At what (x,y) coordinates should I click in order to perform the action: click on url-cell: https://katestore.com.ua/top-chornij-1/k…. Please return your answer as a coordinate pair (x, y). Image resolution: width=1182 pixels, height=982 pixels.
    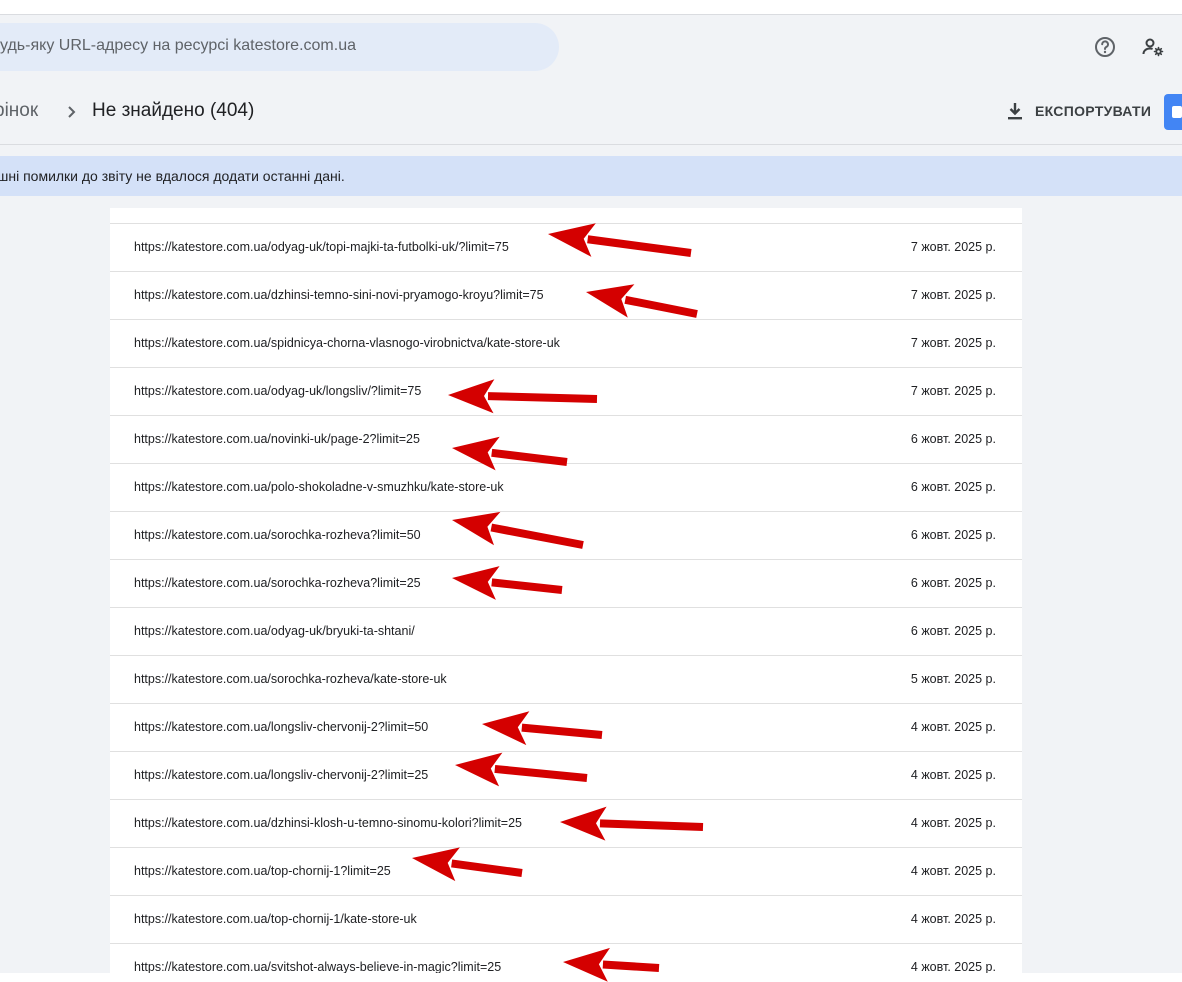
    Looking at the image, I should click on (275, 919).